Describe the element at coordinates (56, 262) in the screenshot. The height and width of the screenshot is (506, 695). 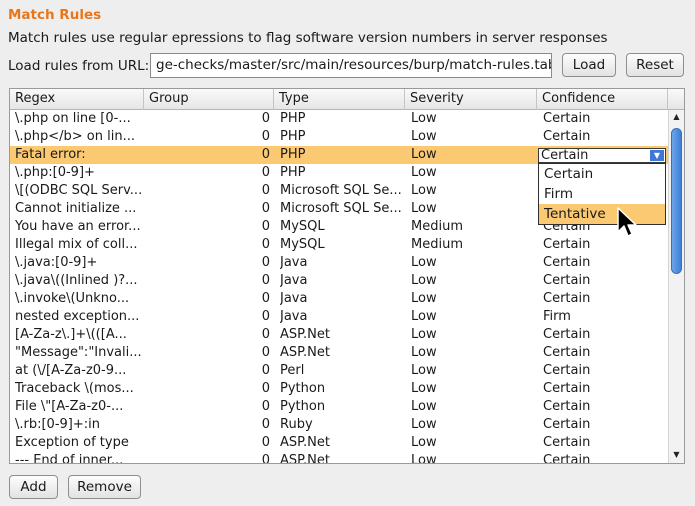
I see `cell-regex: \.java:[0-9]+` at that location.